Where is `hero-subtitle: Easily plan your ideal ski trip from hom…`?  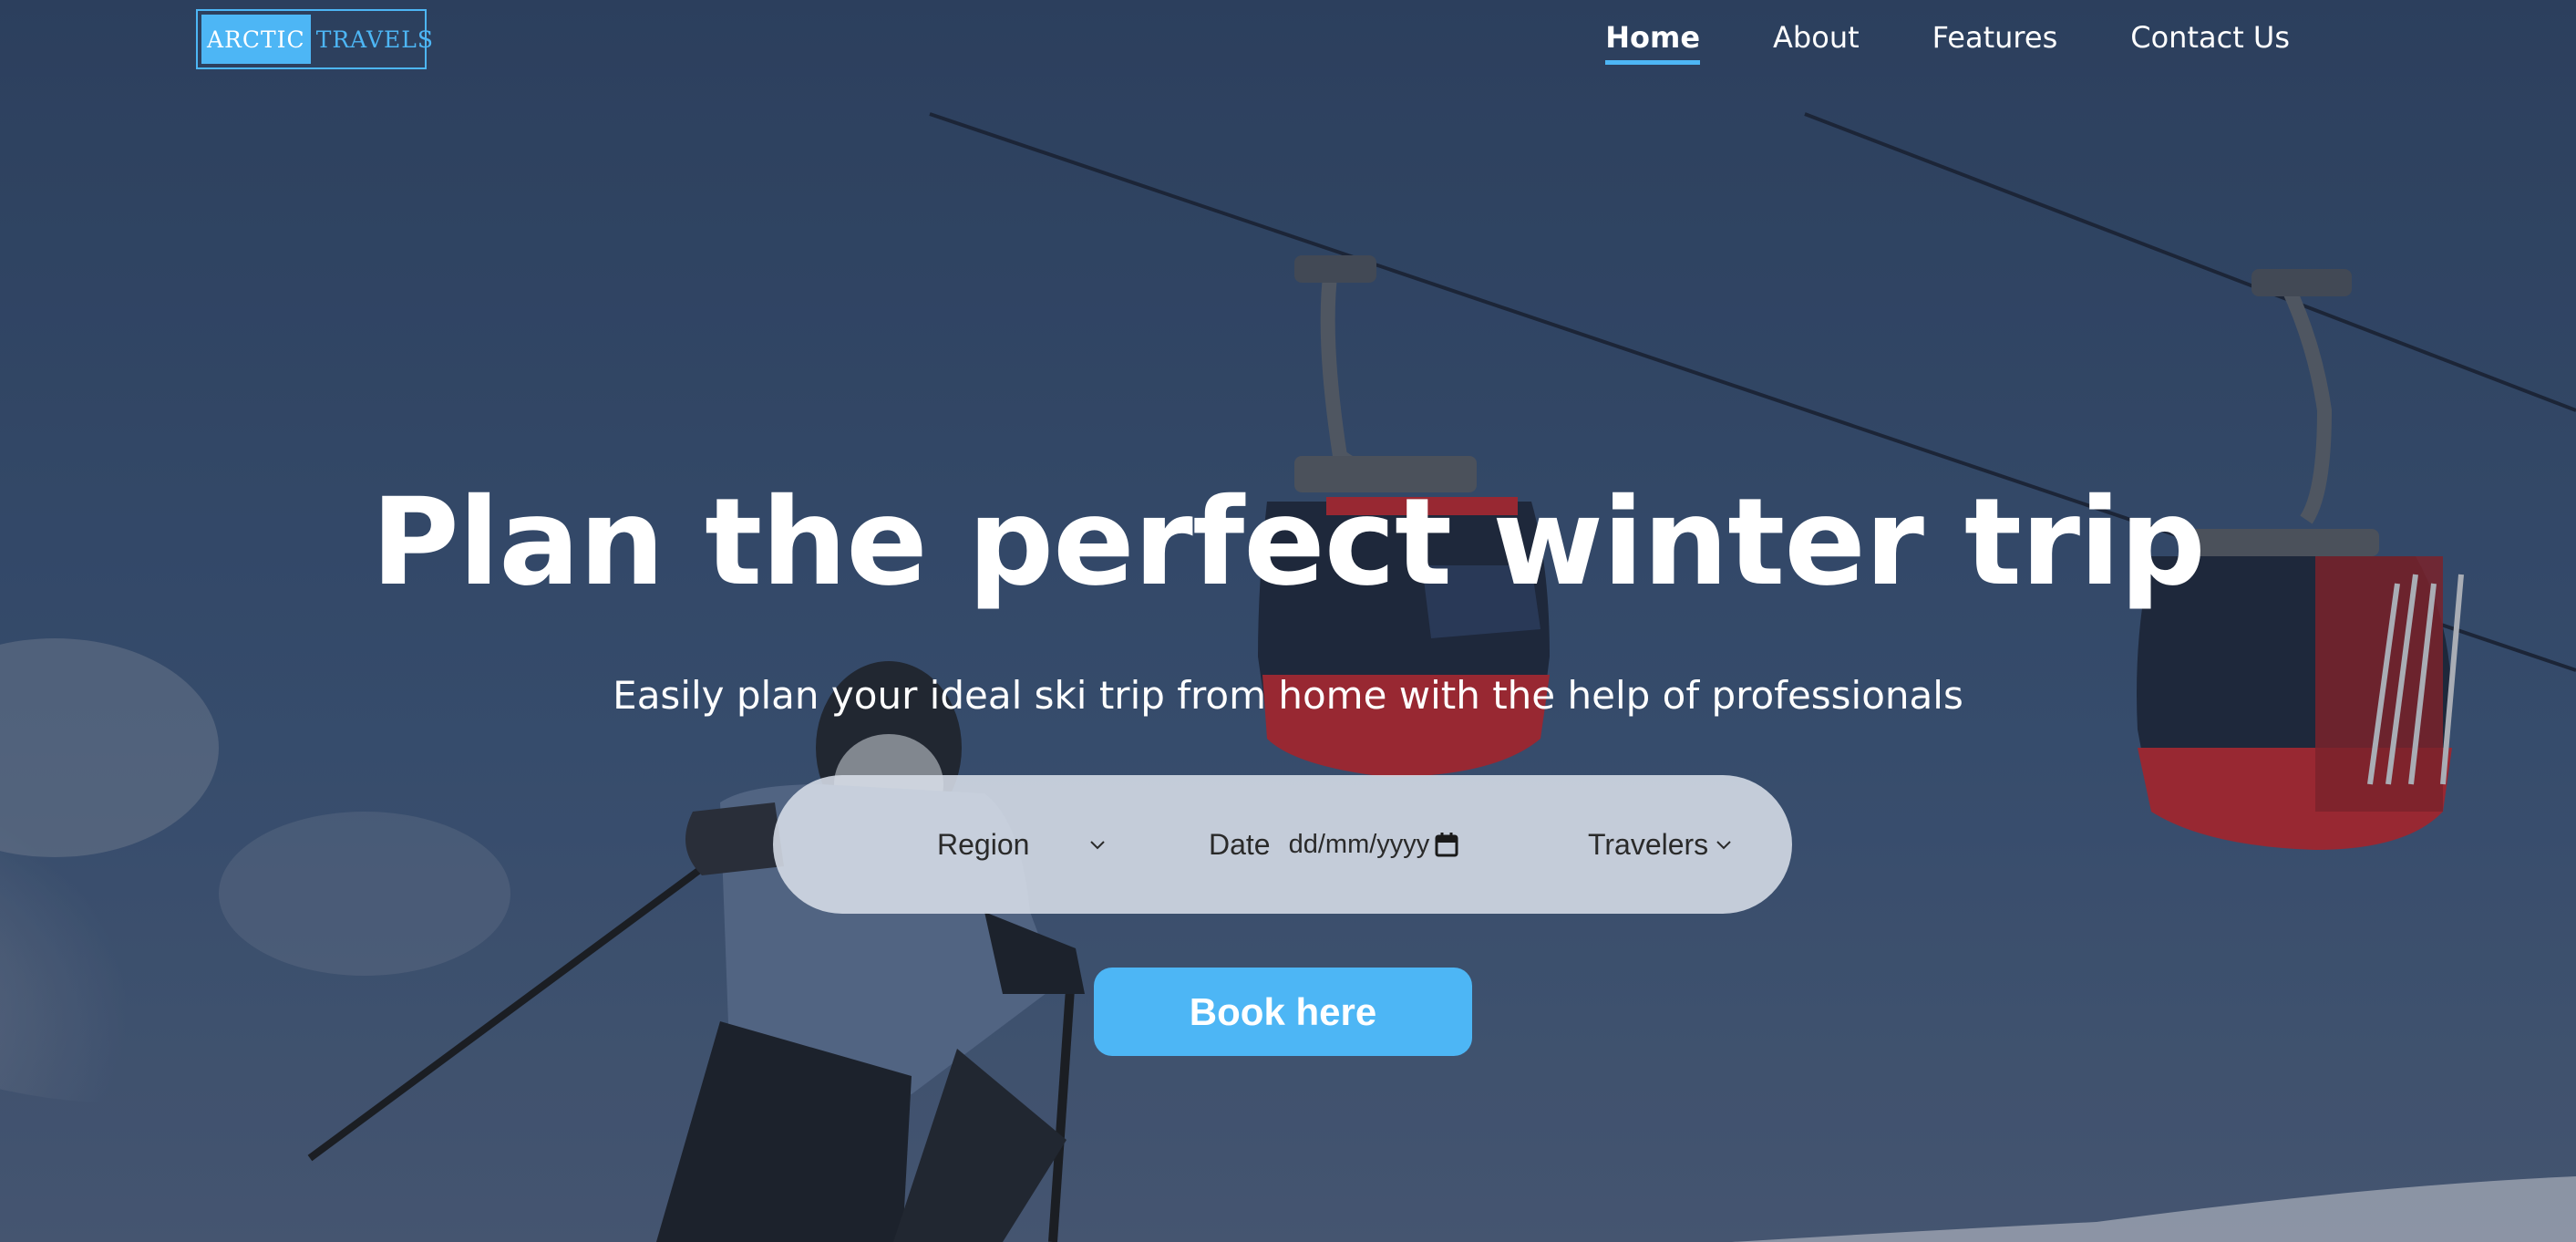
hero-subtitle: Easily plan your ideal ski trip from hom… is located at coordinates (1288, 695).